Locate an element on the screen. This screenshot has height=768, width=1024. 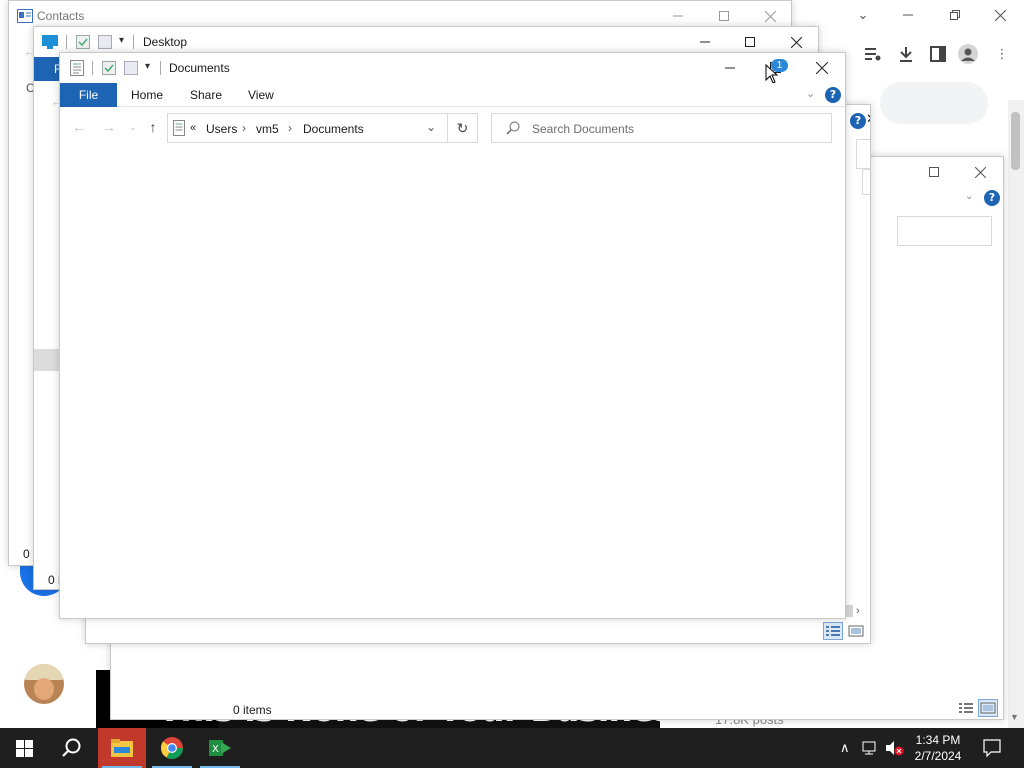
documents-properties-icon is located at coordinates (109, 68).